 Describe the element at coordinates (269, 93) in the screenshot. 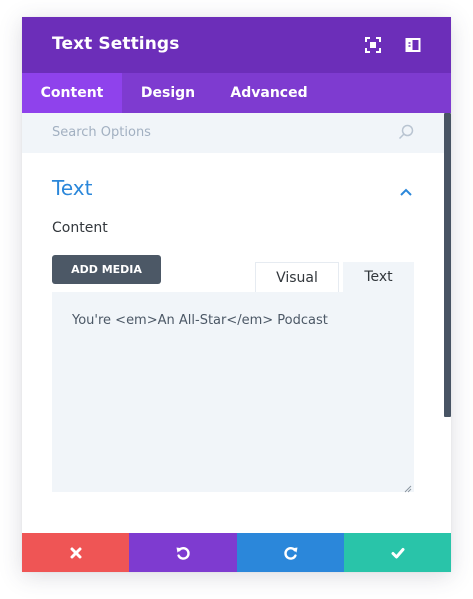

I see `tab-advanced: Advanced` at that location.